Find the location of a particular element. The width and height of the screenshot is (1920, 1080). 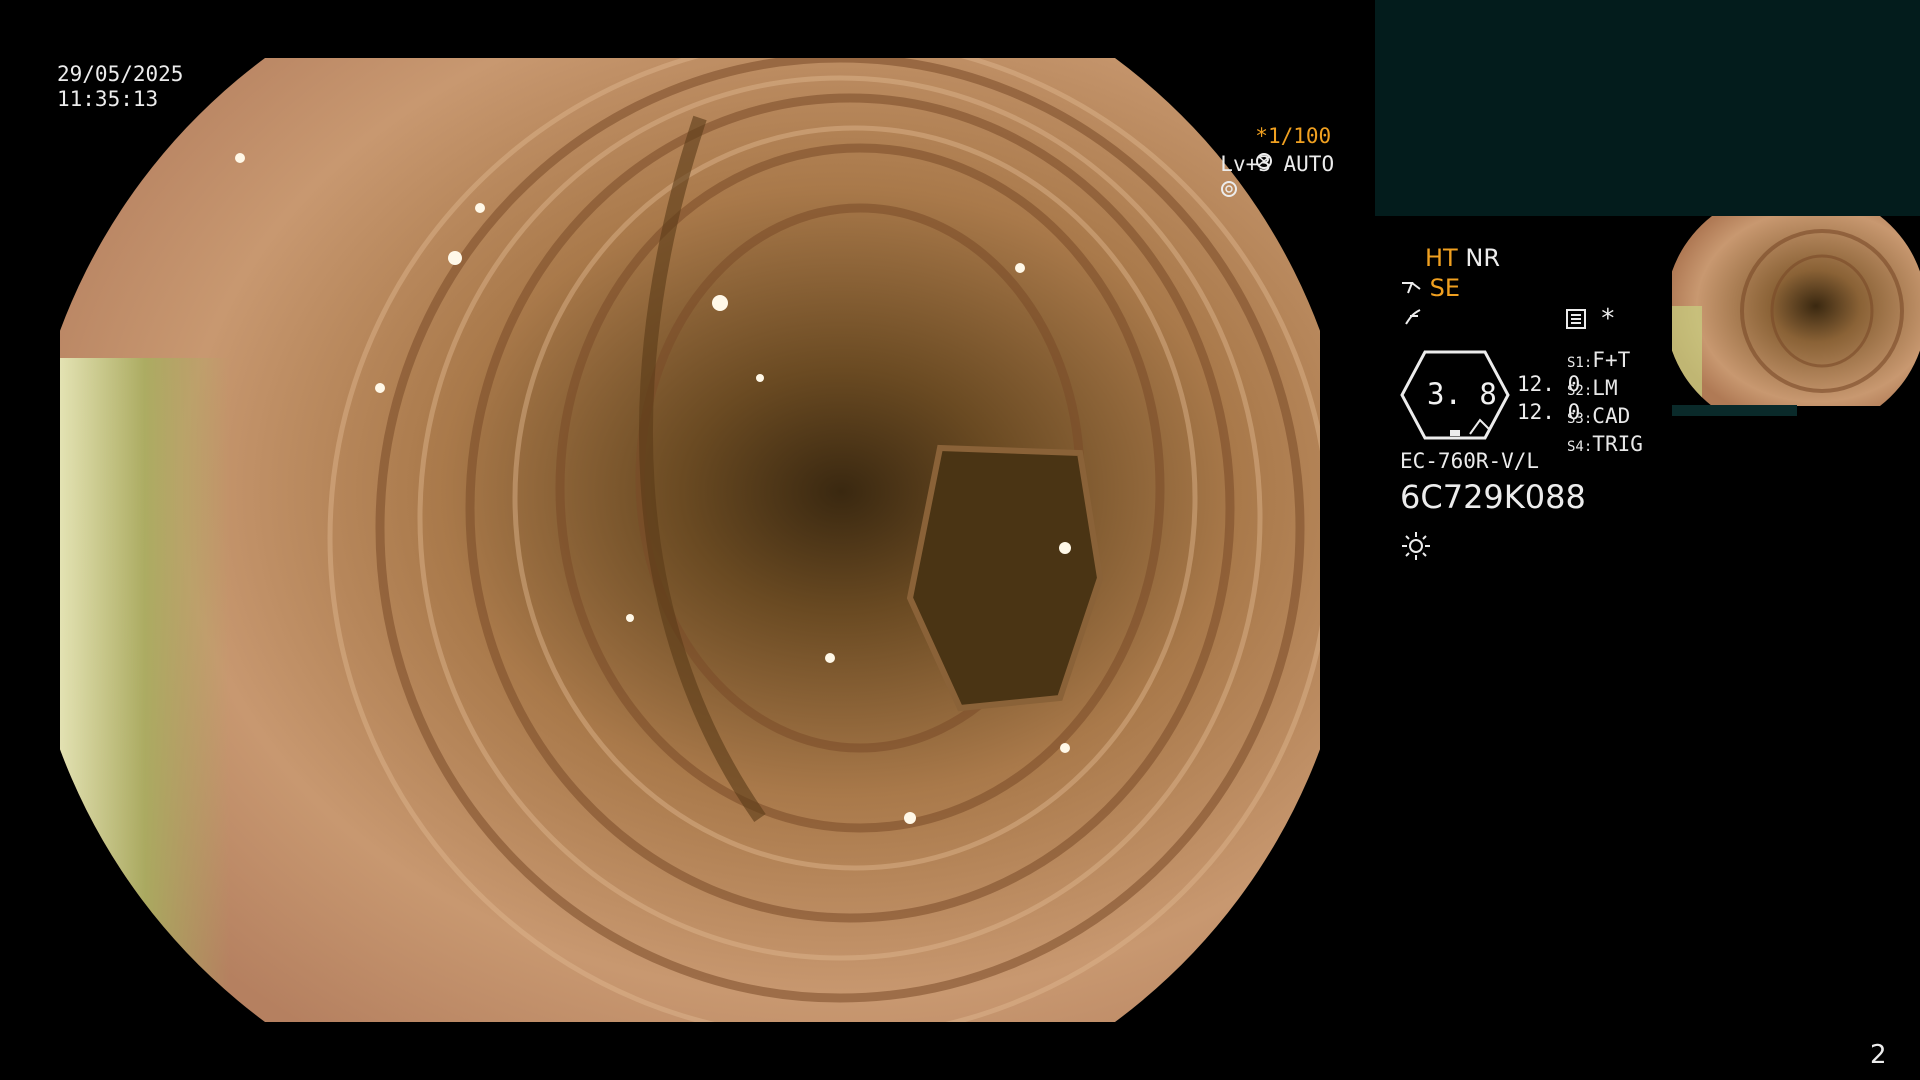

level-value: Lv+3 AUTO is located at coordinates (1277, 164).